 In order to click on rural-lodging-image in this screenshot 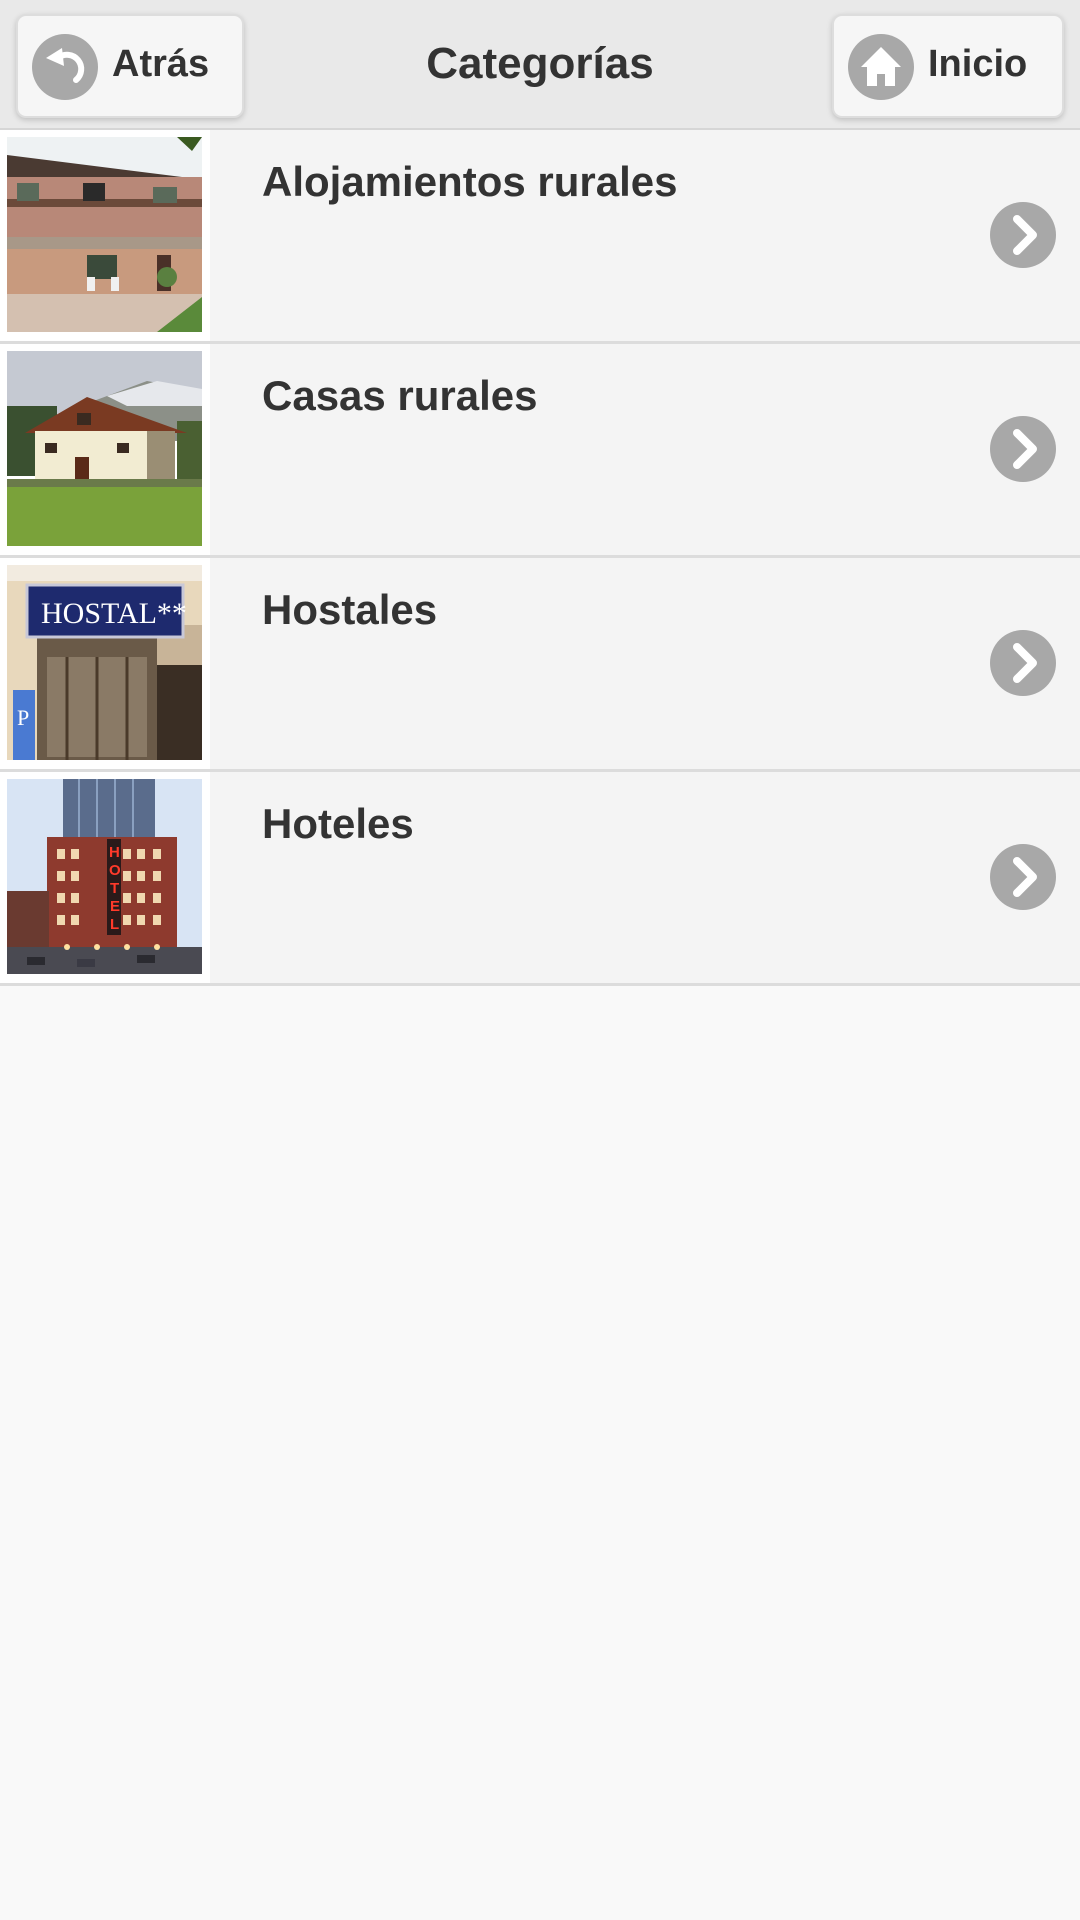, I will do `click(104, 234)`.